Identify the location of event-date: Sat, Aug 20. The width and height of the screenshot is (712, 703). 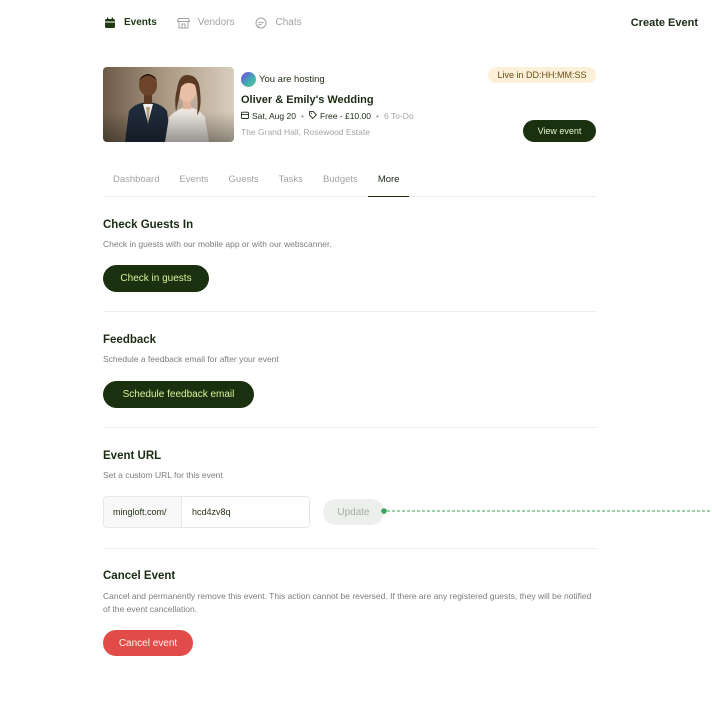
(274, 116).